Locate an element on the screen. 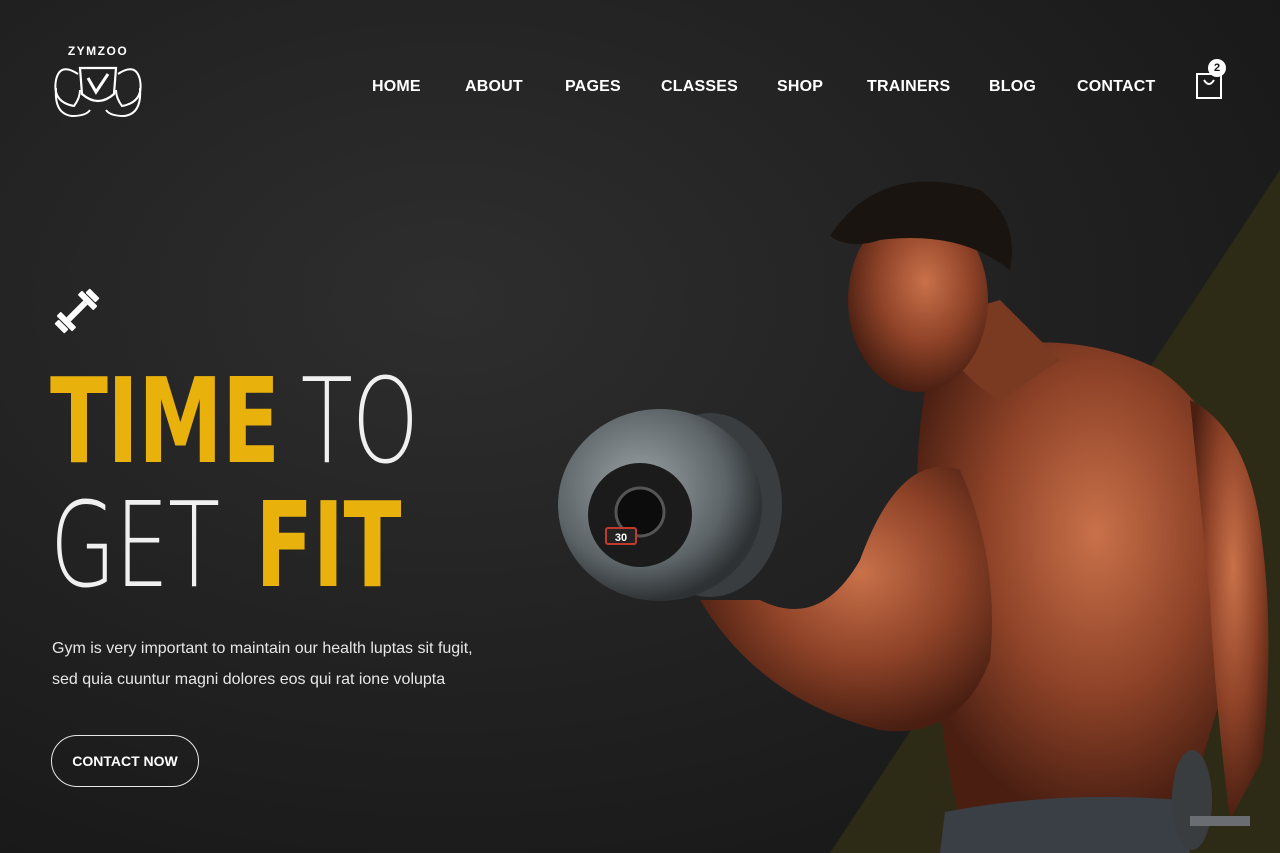 This screenshot has width=1280, height=853. nav-home: HOME is located at coordinates (396, 87).